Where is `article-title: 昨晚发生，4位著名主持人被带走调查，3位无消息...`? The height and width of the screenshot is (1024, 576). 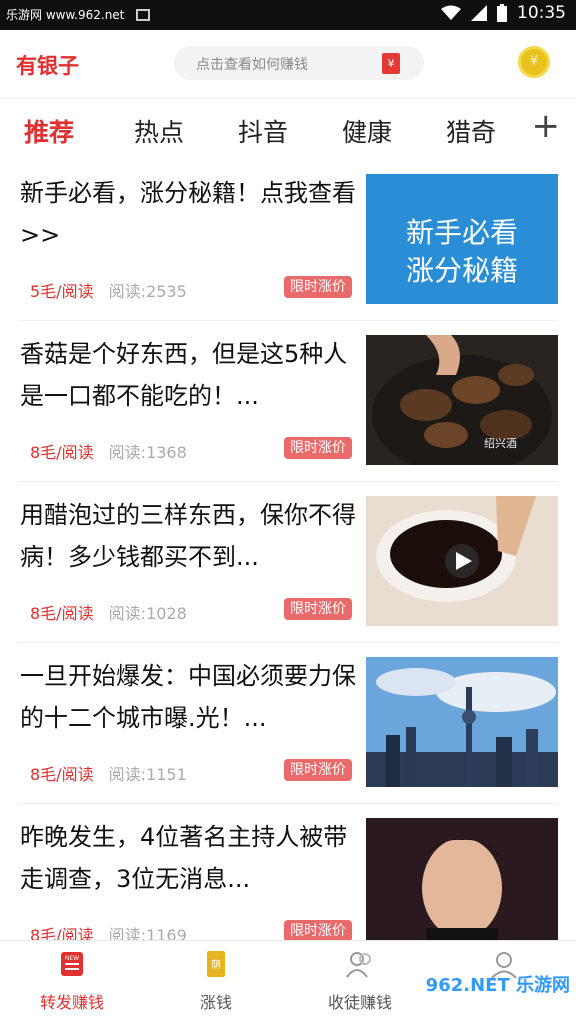
article-title: 昨晚发生，4位著名主持人被带走调查，3位无消息... is located at coordinates (184, 858).